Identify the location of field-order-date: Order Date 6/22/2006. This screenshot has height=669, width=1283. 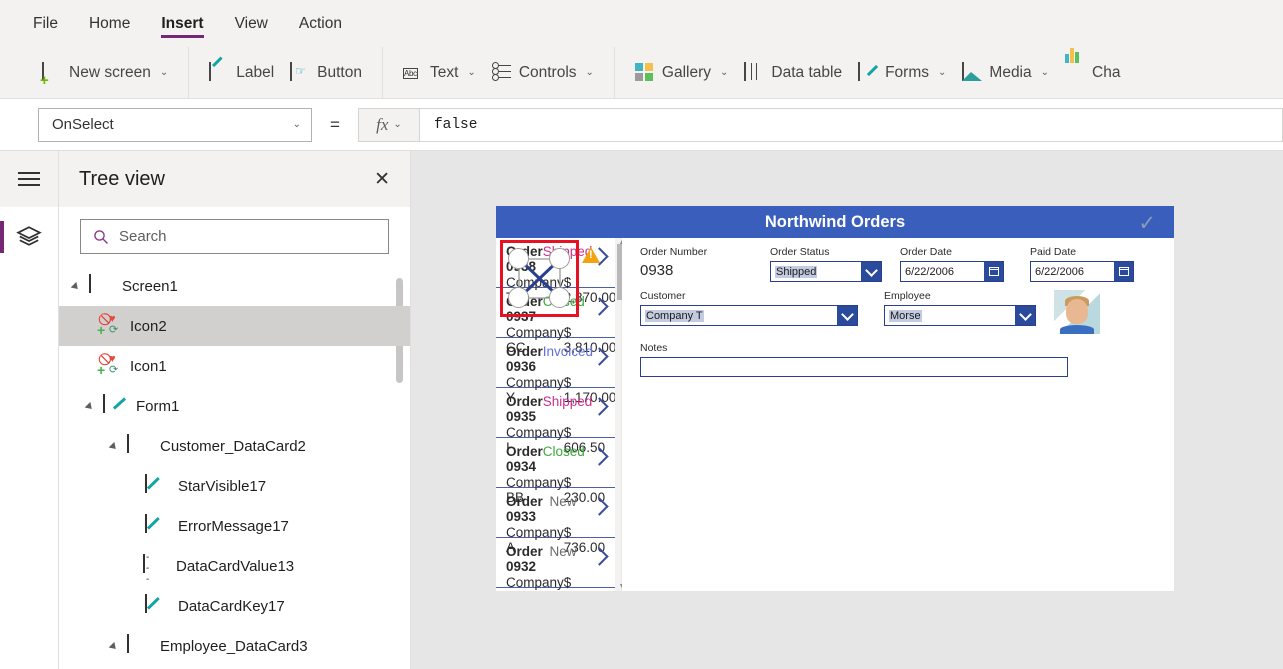
(956, 264).